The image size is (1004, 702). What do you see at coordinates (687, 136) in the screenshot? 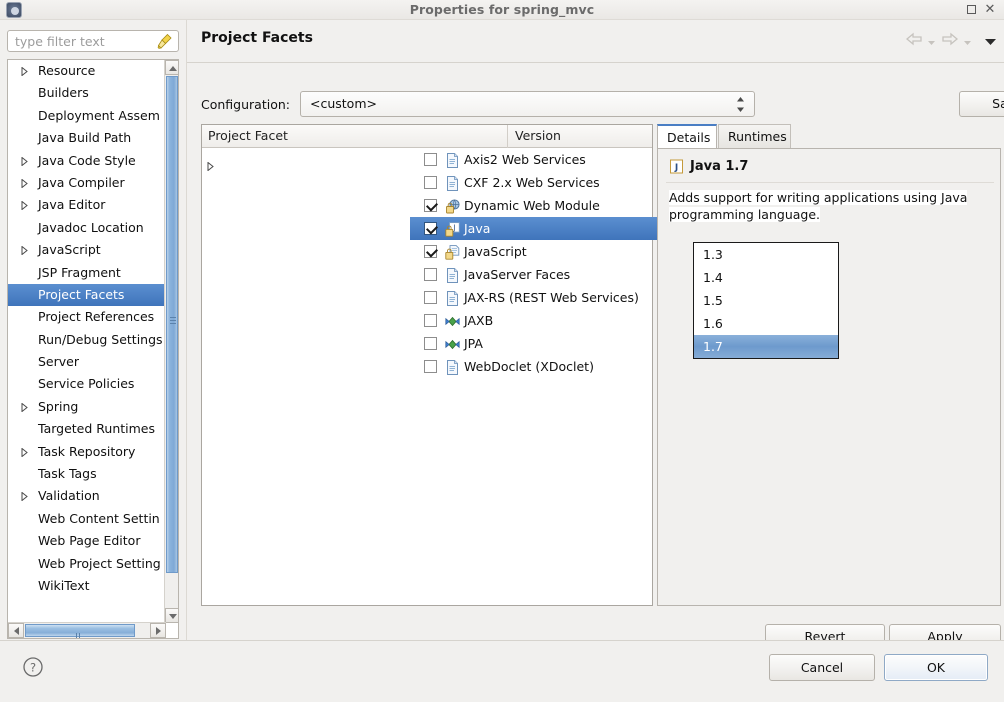
I see `tab-details: Details` at bounding box center [687, 136].